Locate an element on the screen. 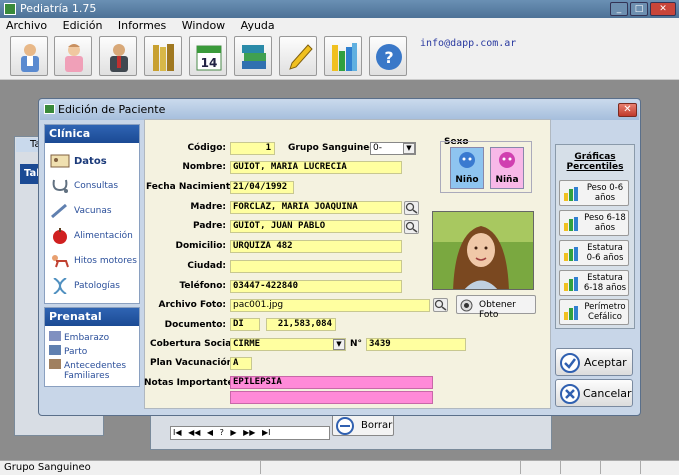  nro-label: N° is located at coordinates (356, 344).